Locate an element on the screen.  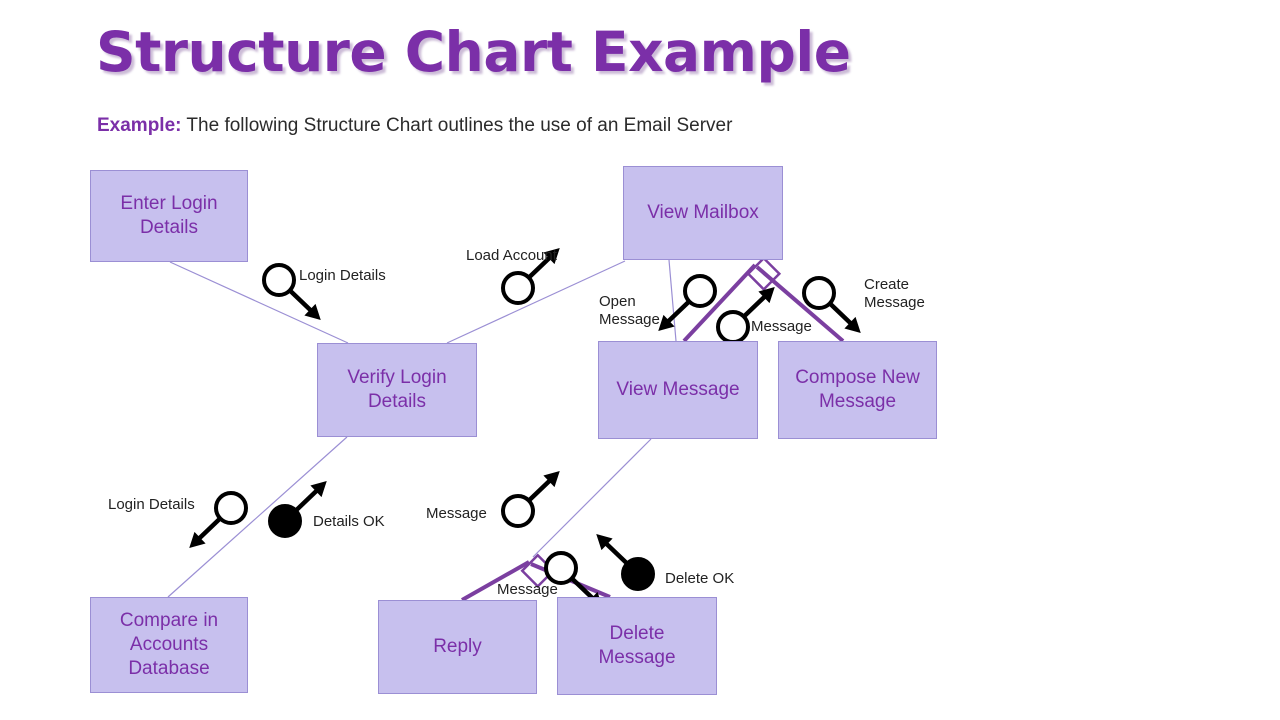
iteration-view-mailbox-icon is located at coordinates (764, 274).